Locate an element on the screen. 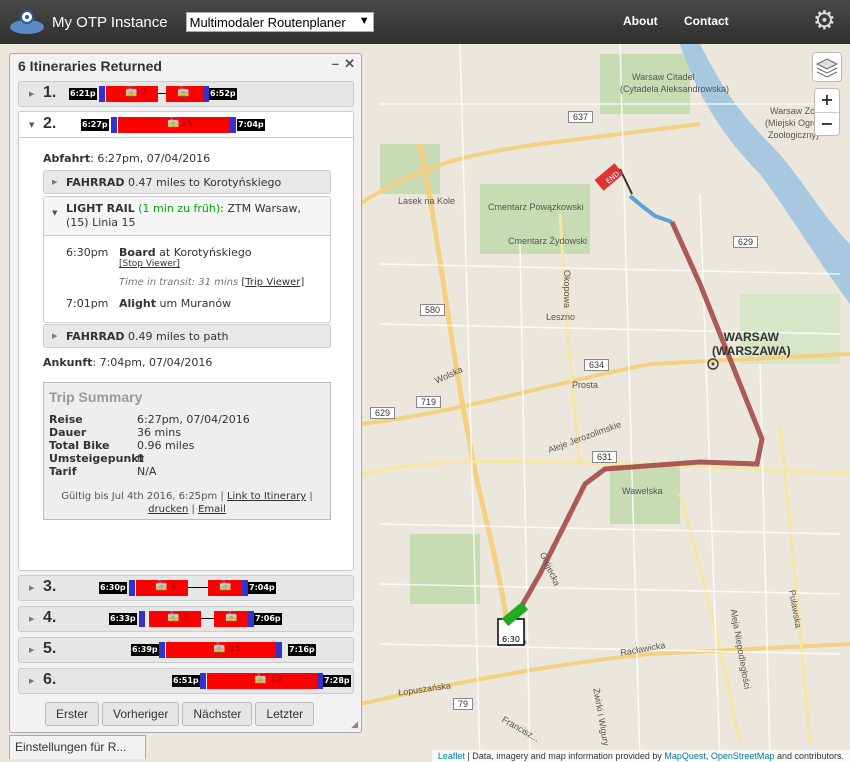 This screenshot has width=850, height=762. transfer-line is located at coordinates (198, 587).